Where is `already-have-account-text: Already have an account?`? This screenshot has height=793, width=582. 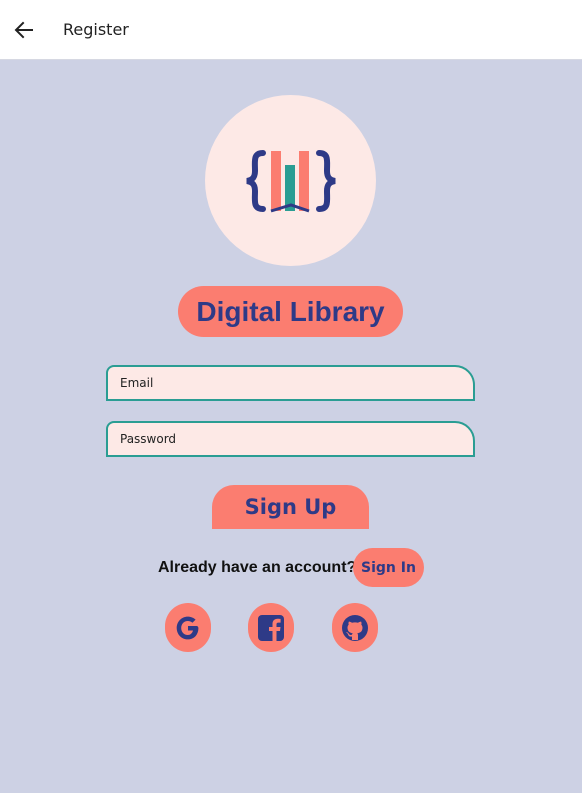
already-have-account-text: Already have an account? is located at coordinates (257, 567).